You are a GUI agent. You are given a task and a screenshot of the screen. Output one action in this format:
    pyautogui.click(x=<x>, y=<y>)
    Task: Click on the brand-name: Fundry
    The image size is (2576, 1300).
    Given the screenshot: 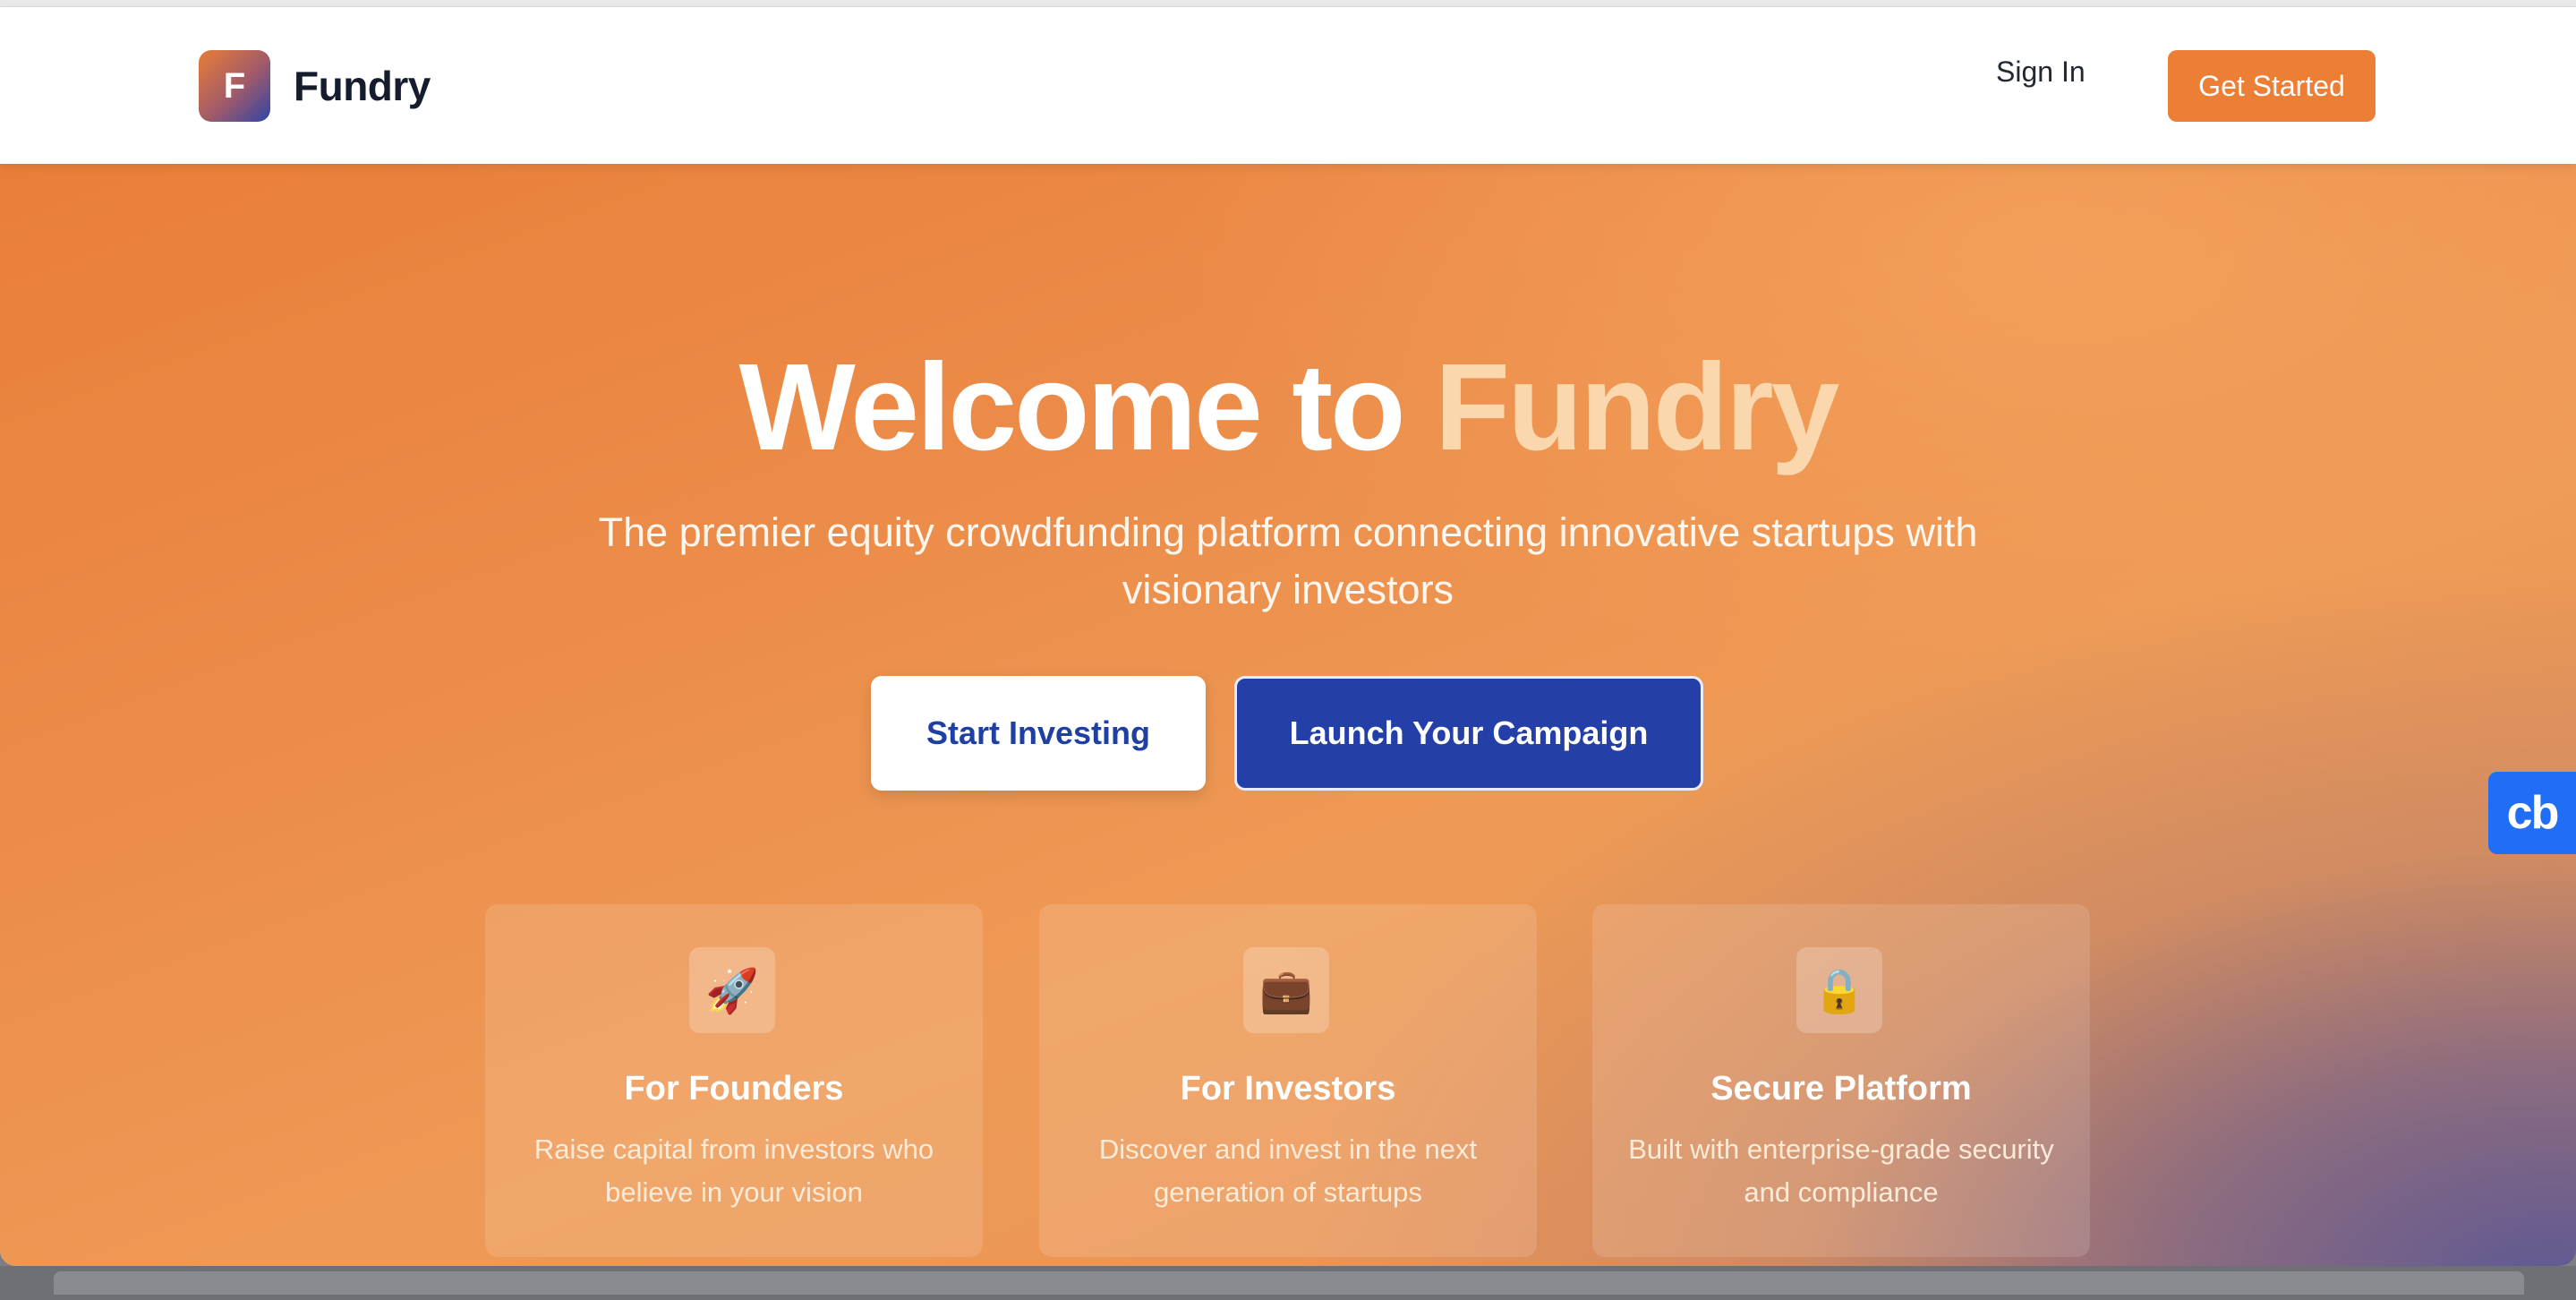 What is the action you would take?
    pyautogui.click(x=362, y=86)
    